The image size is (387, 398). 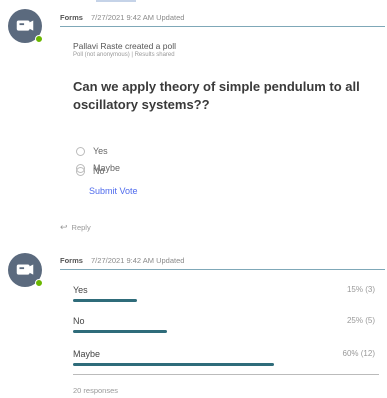 What do you see at coordinates (96, 390) in the screenshot?
I see `response-count: 20 responses` at bounding box center [96, 390].